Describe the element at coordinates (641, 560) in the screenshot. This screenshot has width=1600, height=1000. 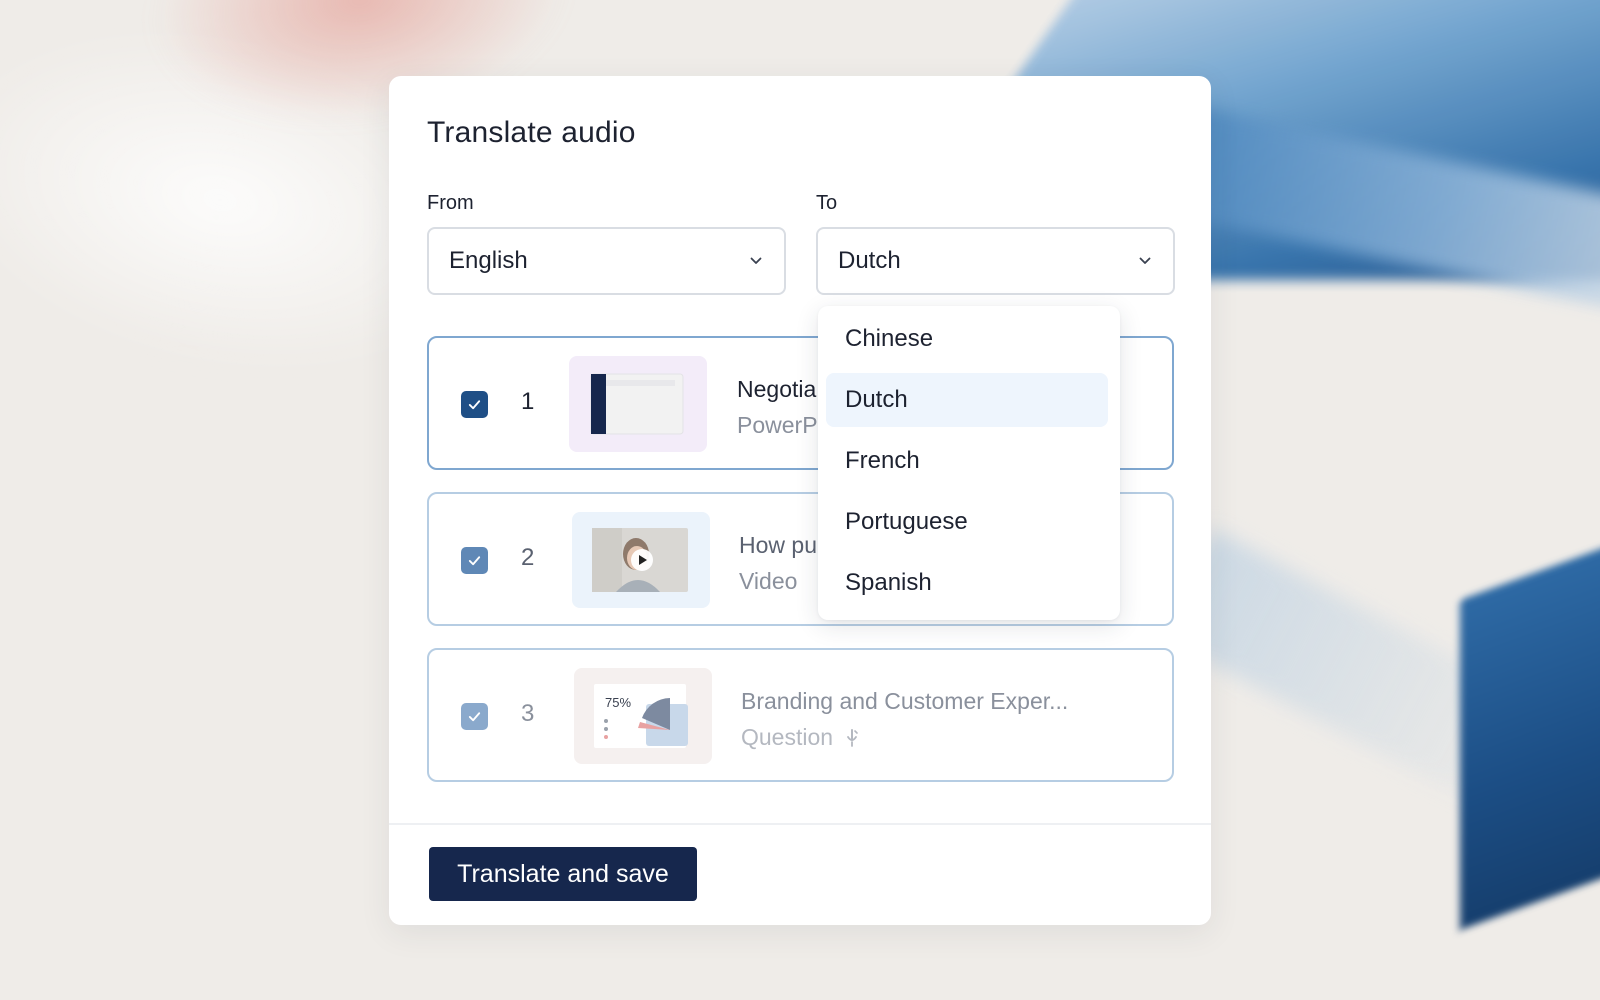
I see `video-thumbnail-icon` at that location.